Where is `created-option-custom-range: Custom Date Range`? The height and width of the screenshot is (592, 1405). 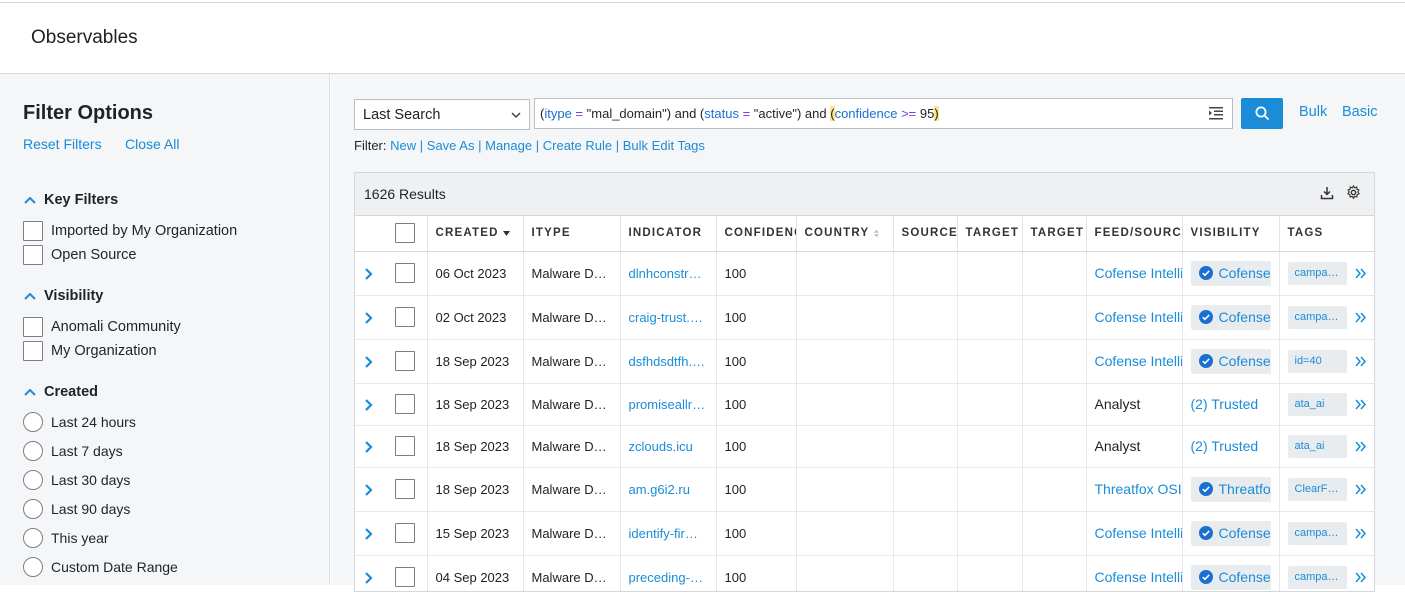 created-option-custom-range: Custom Date Range is located at coordinates (100, 567).